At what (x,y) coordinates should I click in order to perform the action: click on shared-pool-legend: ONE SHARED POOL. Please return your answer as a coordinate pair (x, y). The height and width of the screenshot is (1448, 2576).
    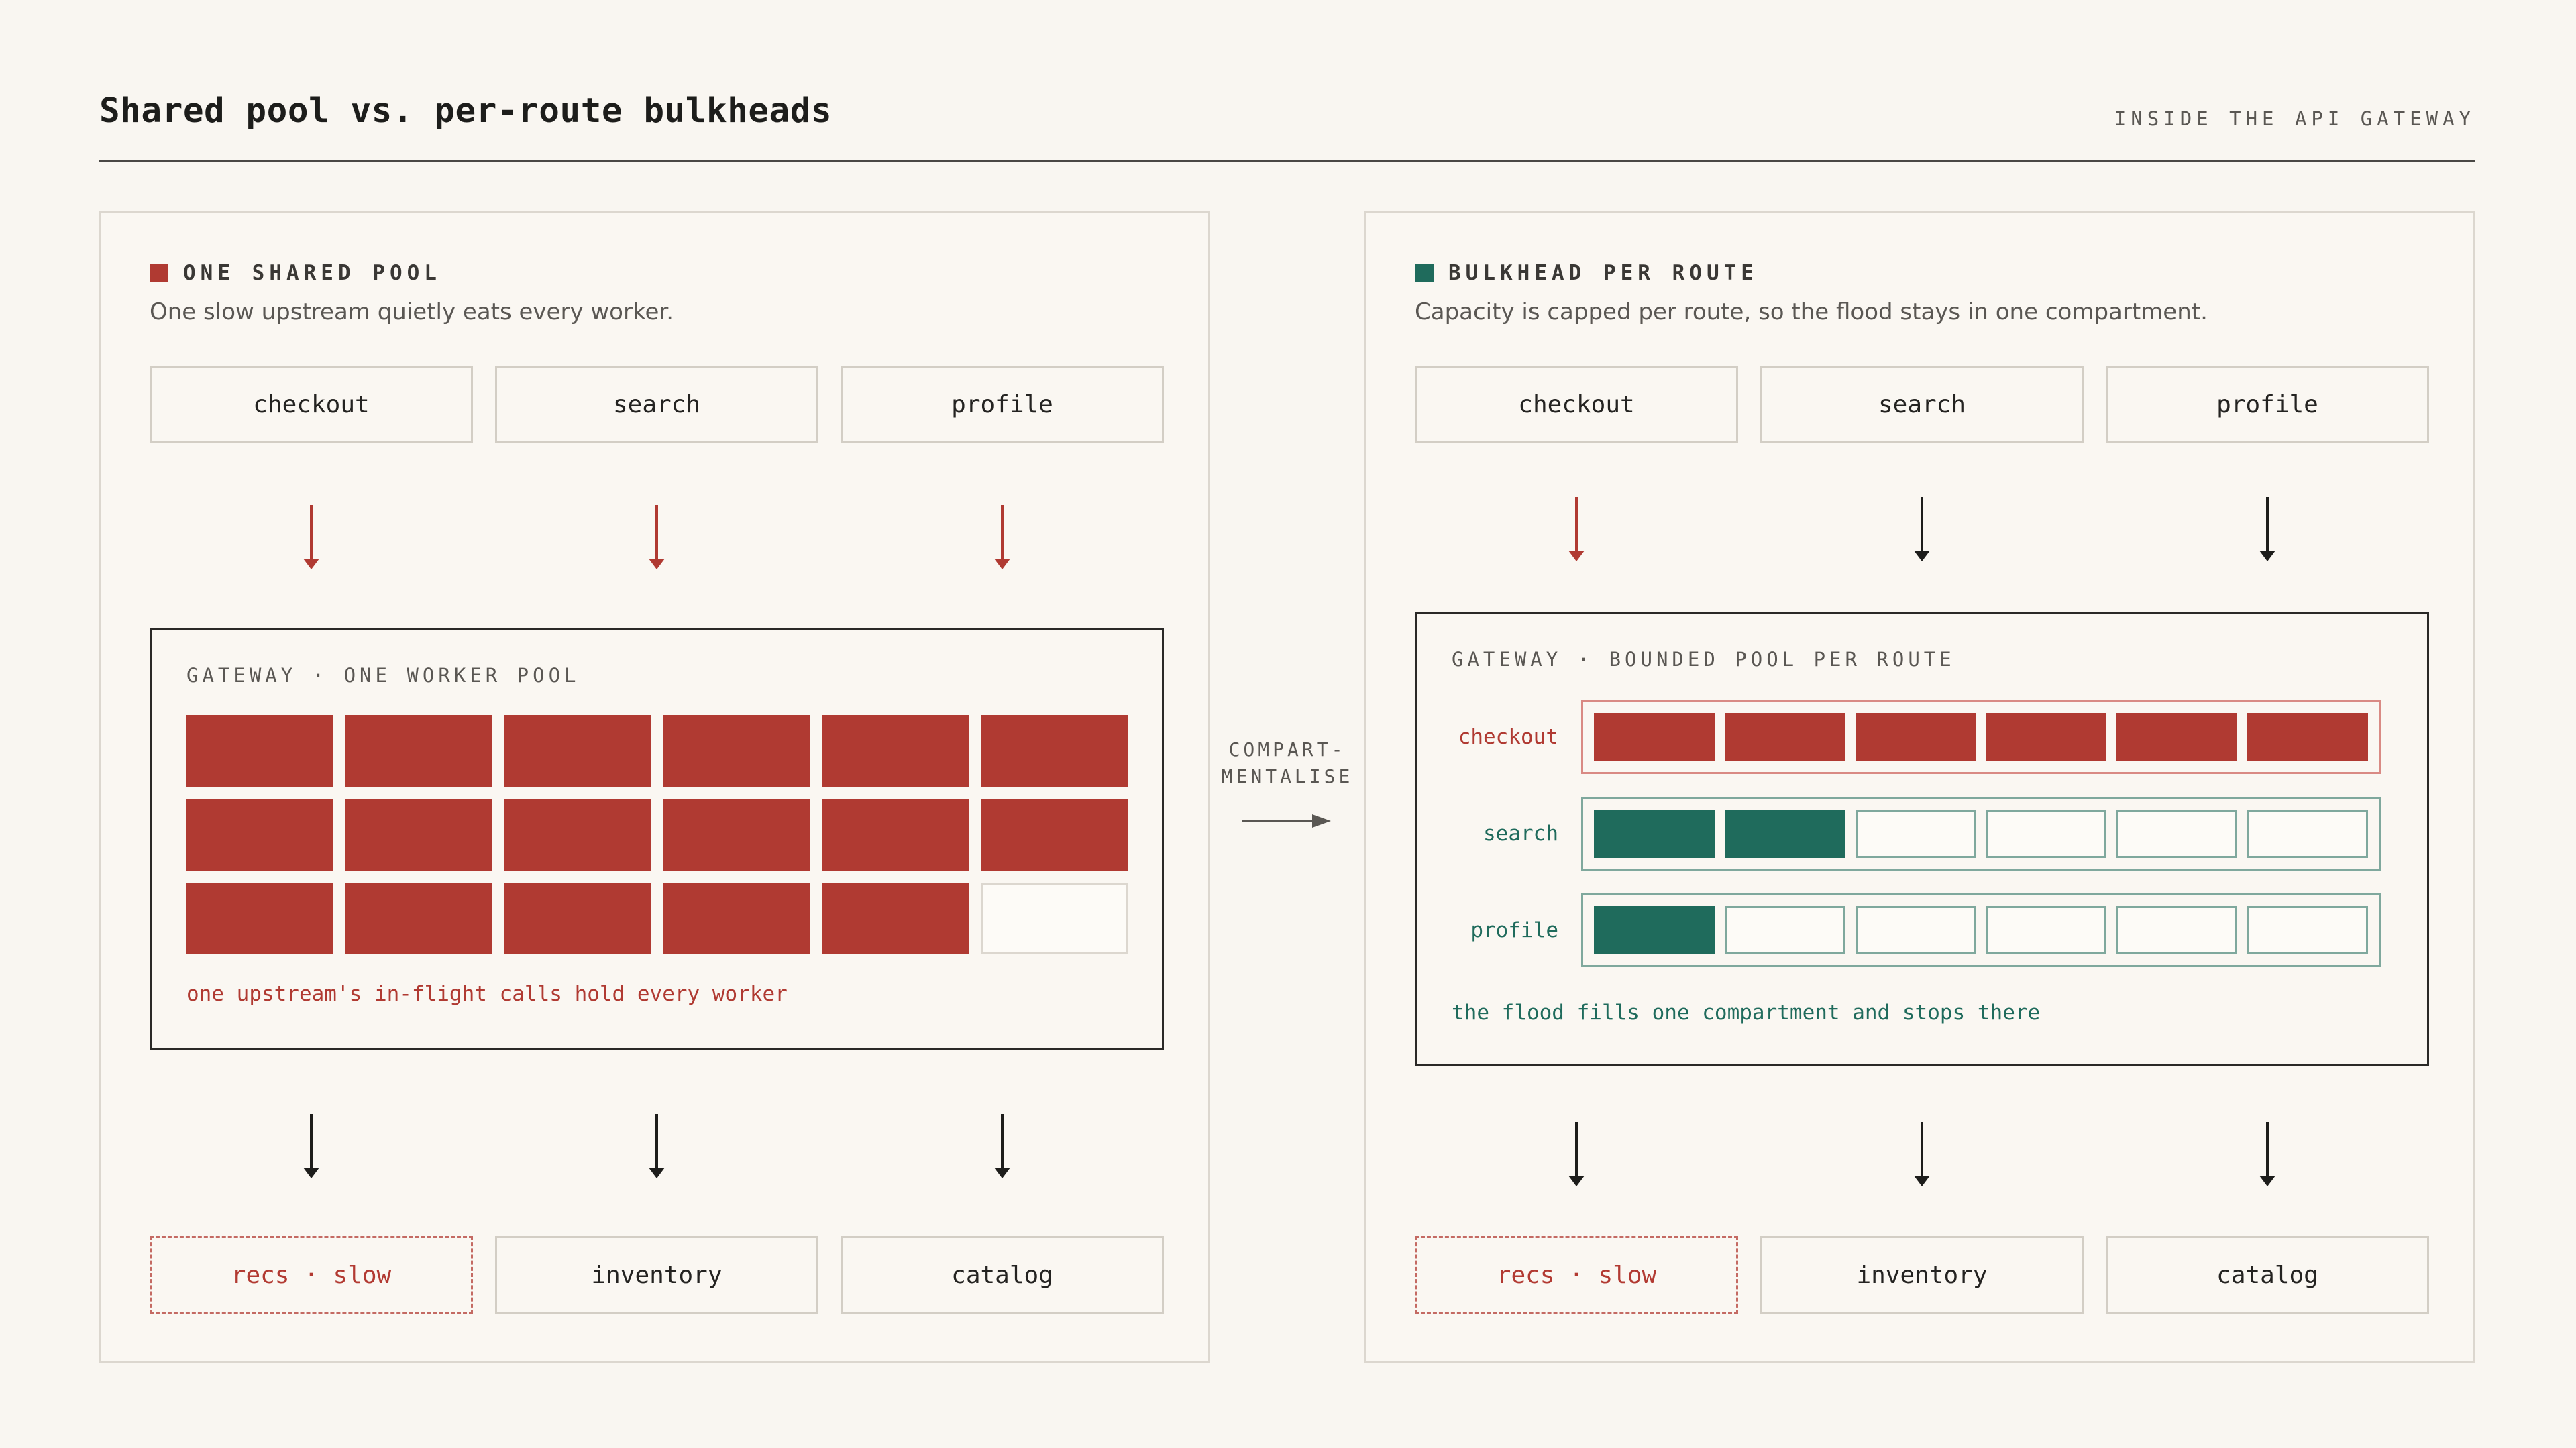
    Looking at the image, I should click on (412, 273).